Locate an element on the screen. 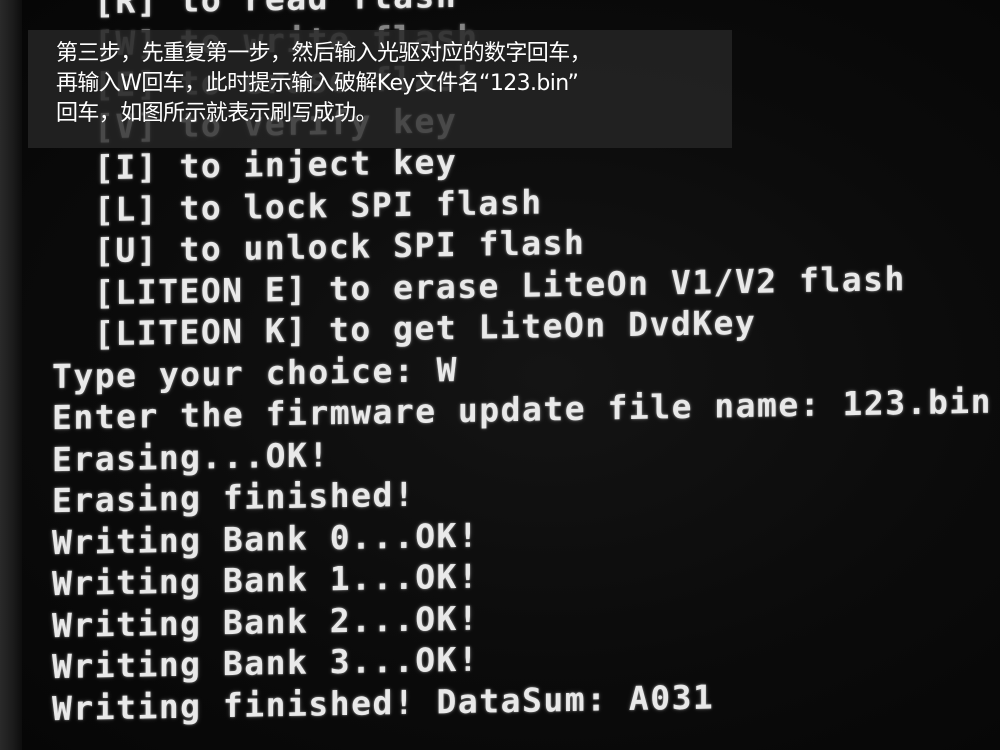 This screenshot has width=1000, height=750. monitor-bezel is located at coordinates (11, 375).